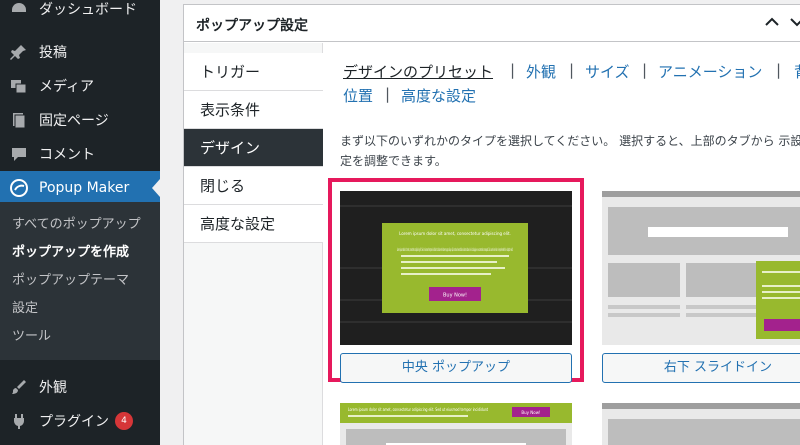  I want to click on menu-comments-label: コメント, so click(67, 155).